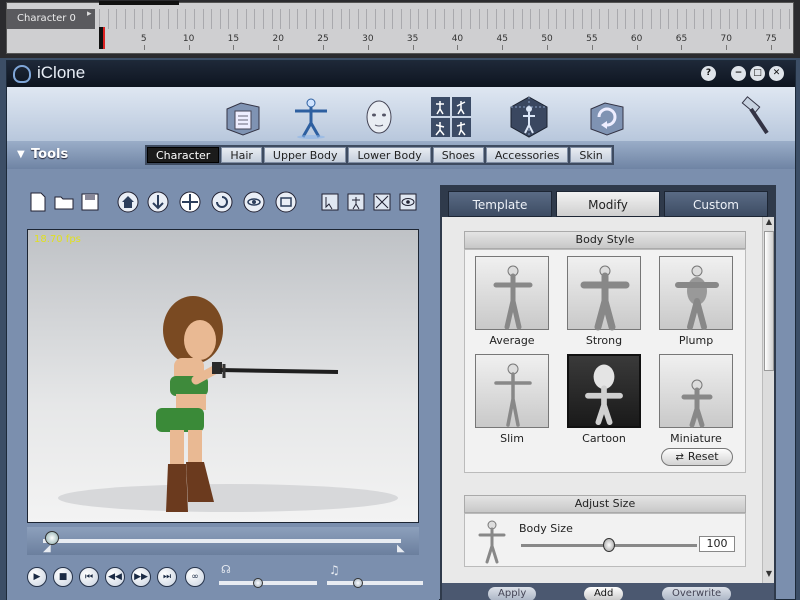  What do you see at coordinates (696, 391) in the screenshot?
I see `body-style-miniature-thumb` at bounding box center [696, 391].